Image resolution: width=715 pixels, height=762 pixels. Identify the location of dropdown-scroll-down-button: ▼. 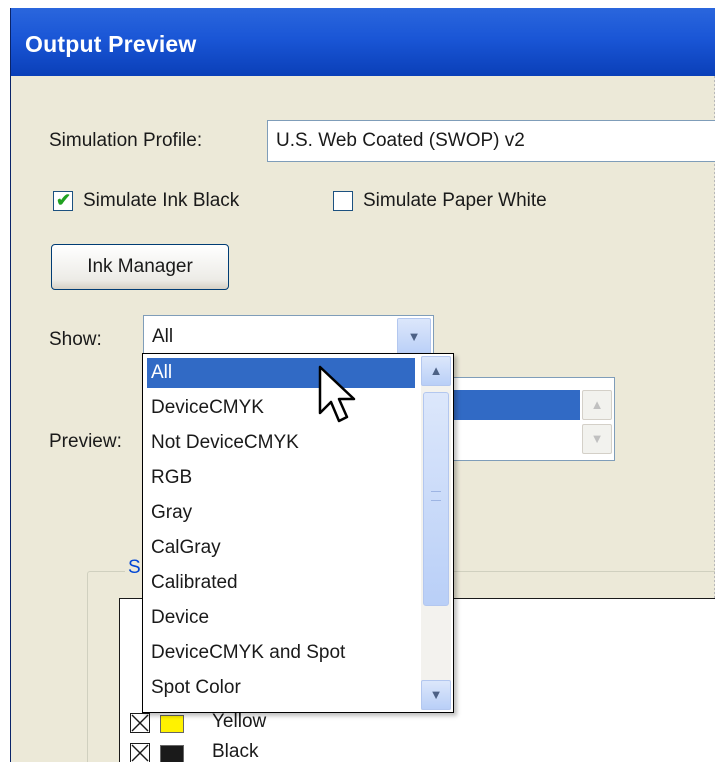
(436, 695).